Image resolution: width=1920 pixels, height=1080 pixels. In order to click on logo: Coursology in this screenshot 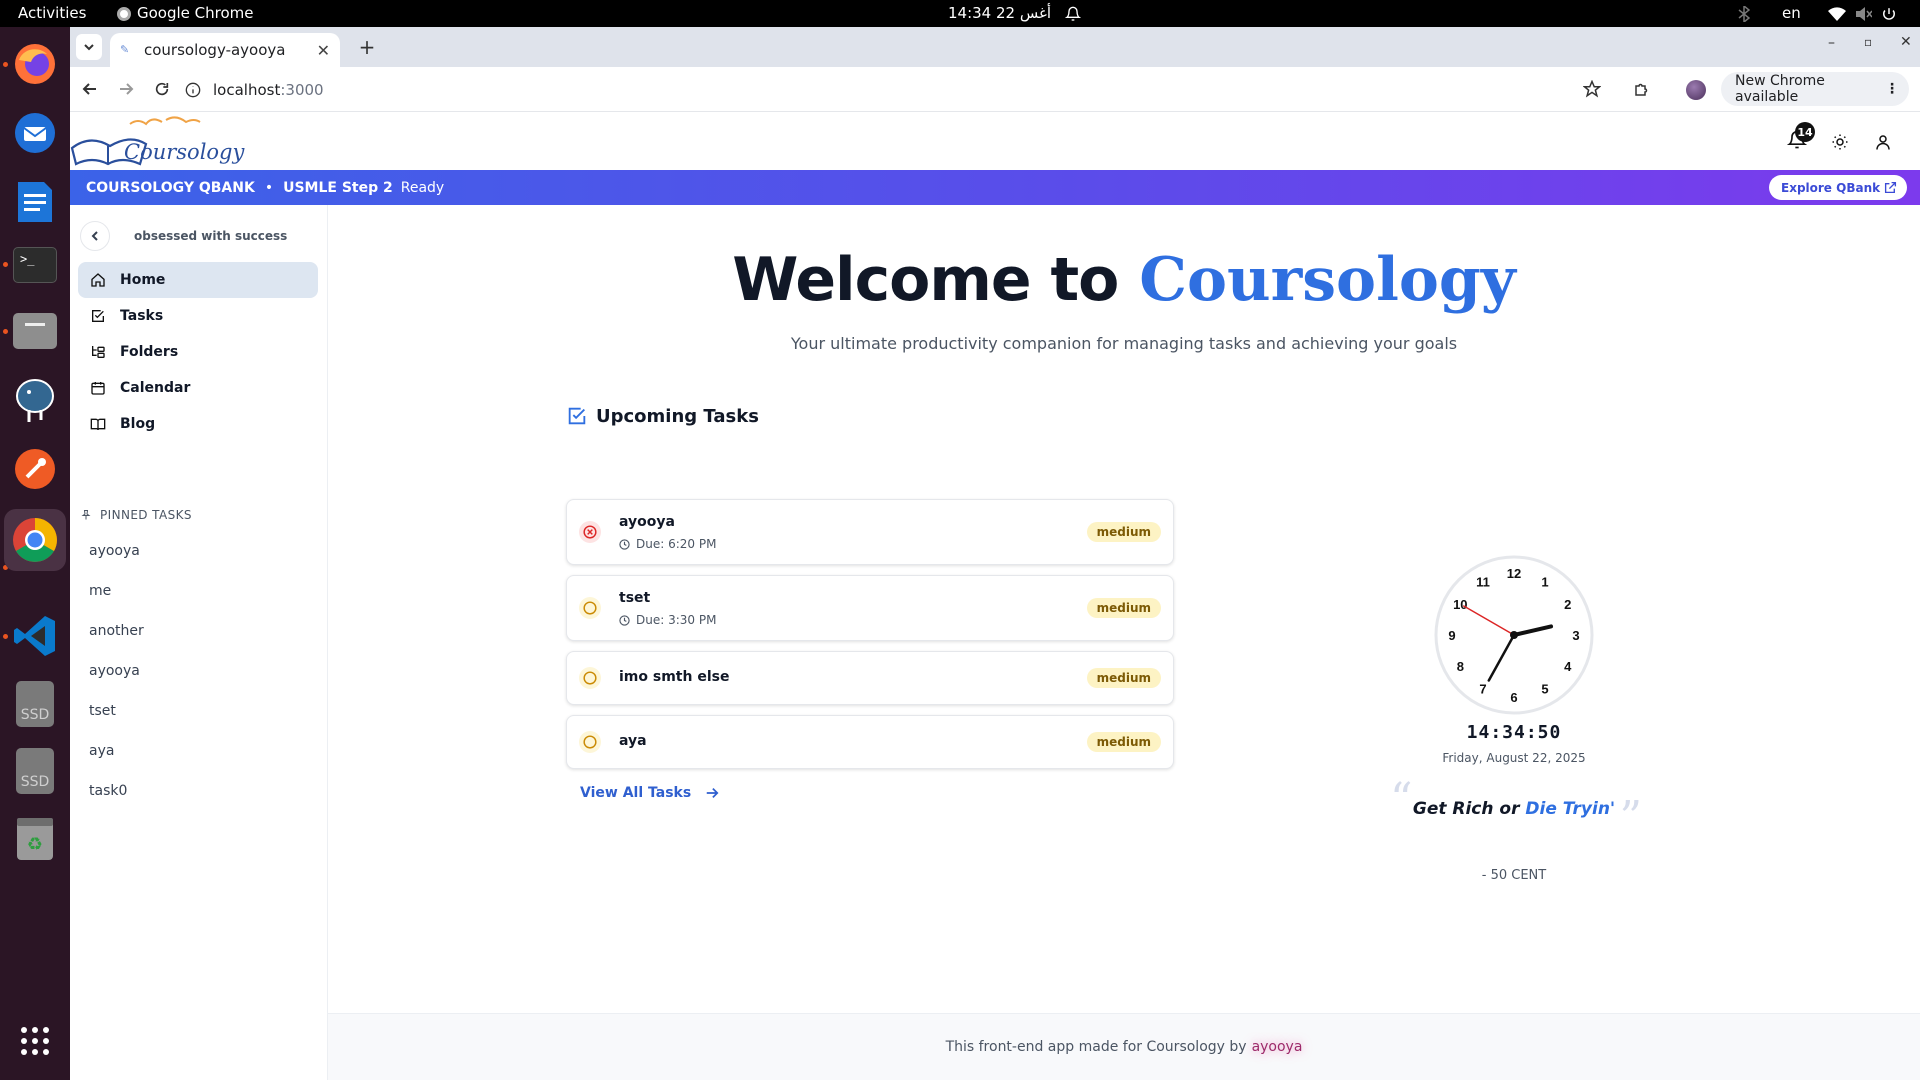, I will do `click(157, 142)`.